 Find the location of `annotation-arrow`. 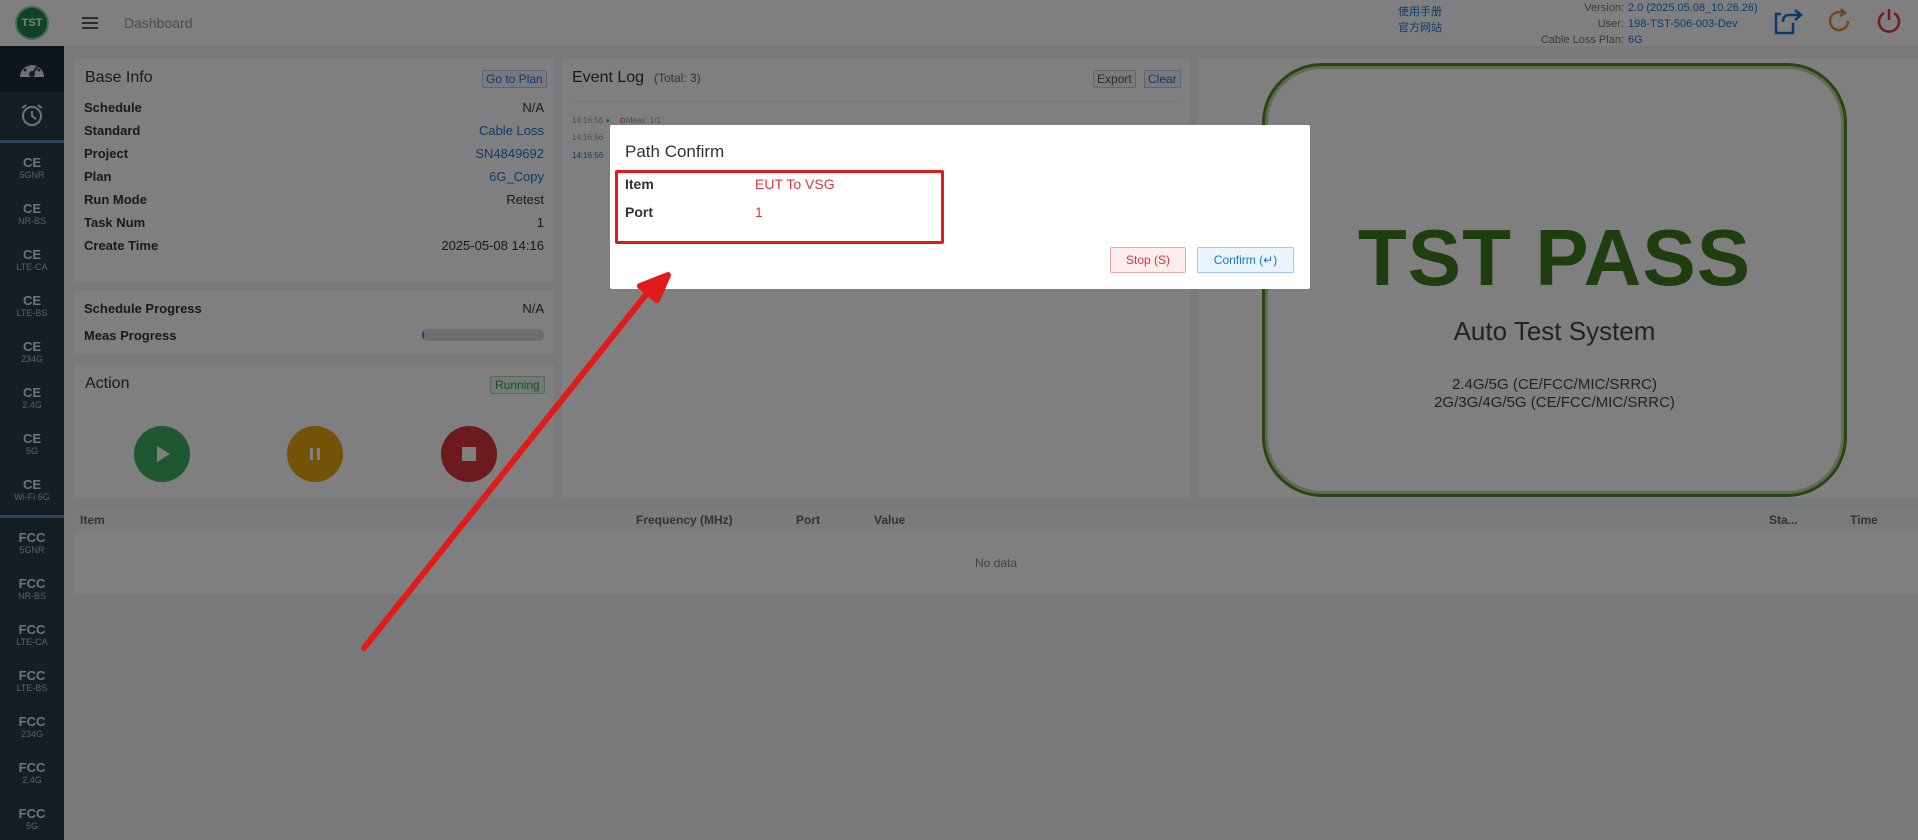

annotation-arrow is located at coordinates (516, 461).